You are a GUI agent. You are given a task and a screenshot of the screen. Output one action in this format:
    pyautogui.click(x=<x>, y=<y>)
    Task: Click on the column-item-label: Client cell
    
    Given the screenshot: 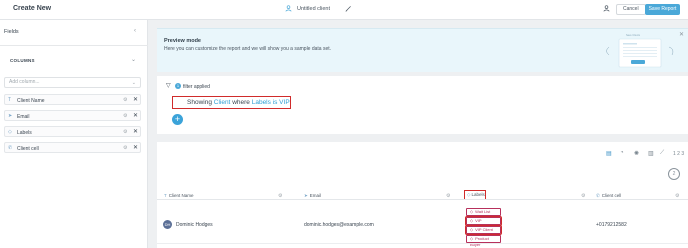 What is the action you would take?
    pyautogui.click(x=28, y=148)
    